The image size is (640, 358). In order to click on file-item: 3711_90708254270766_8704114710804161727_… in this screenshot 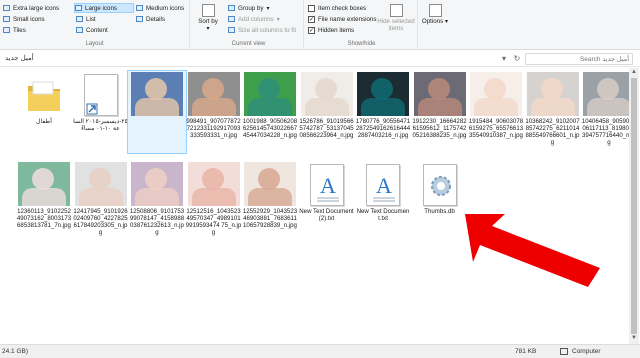, I will do `click(157, 112)`.